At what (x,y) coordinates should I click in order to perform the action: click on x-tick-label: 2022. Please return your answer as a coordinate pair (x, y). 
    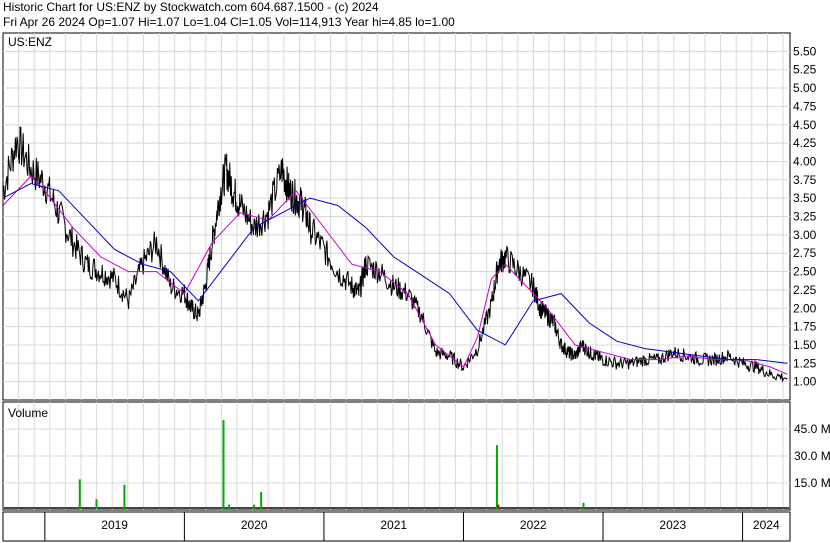
    Looking at the image, I should click on (533, 525).